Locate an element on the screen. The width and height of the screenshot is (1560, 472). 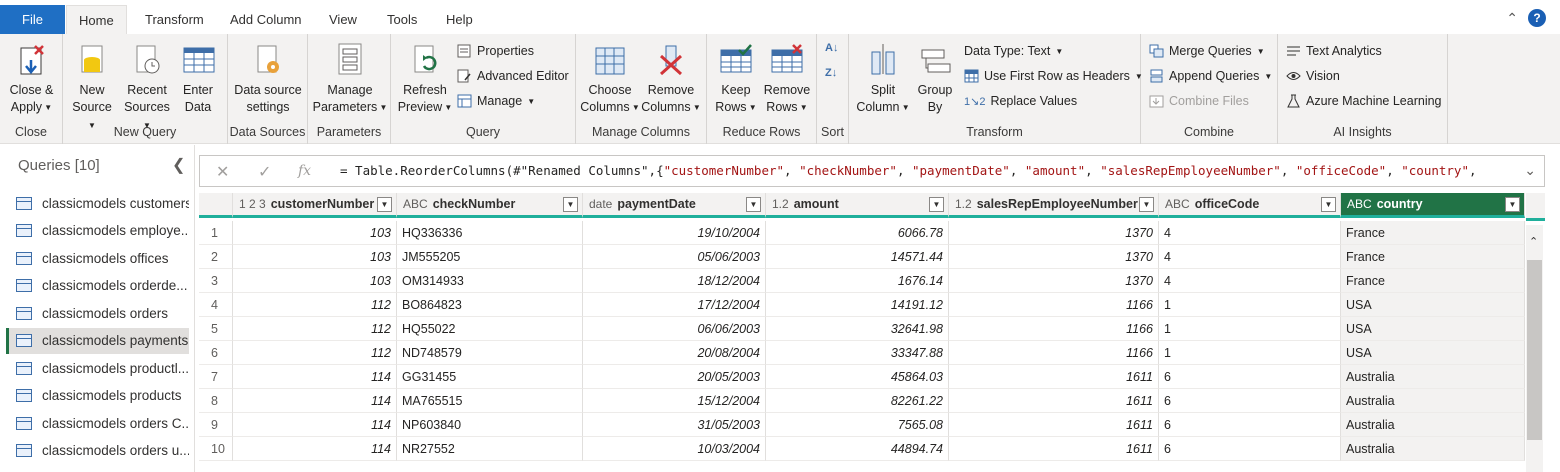
enter-data-button: Enter Data is located at coordinates (198, 79).